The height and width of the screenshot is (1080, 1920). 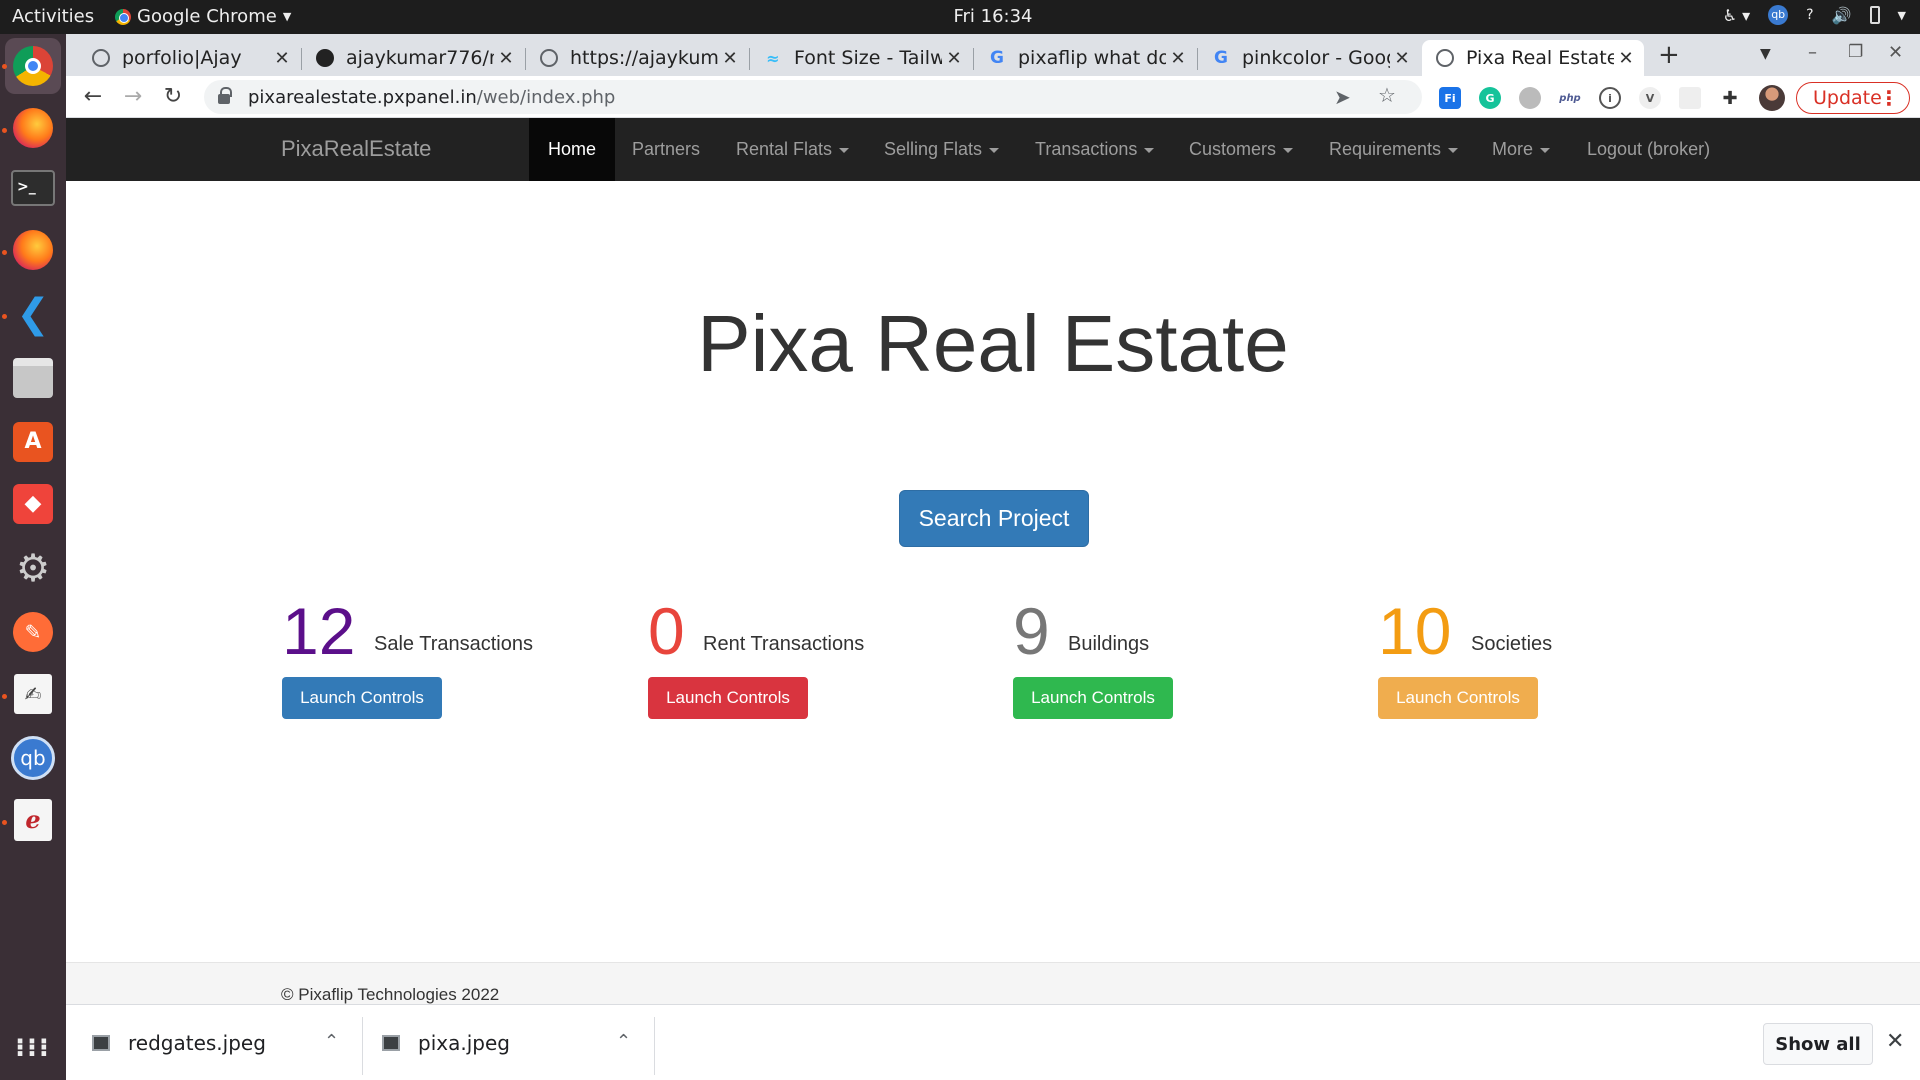 What do you see at coordinates (572, 149) in the screenshot?
I see `nav-home: Home` at bounding box center [572, 149].